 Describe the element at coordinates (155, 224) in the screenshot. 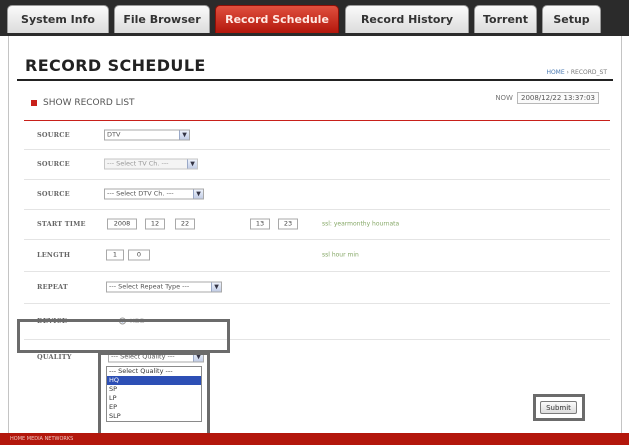

I see `start-month-input: 12` at that location.